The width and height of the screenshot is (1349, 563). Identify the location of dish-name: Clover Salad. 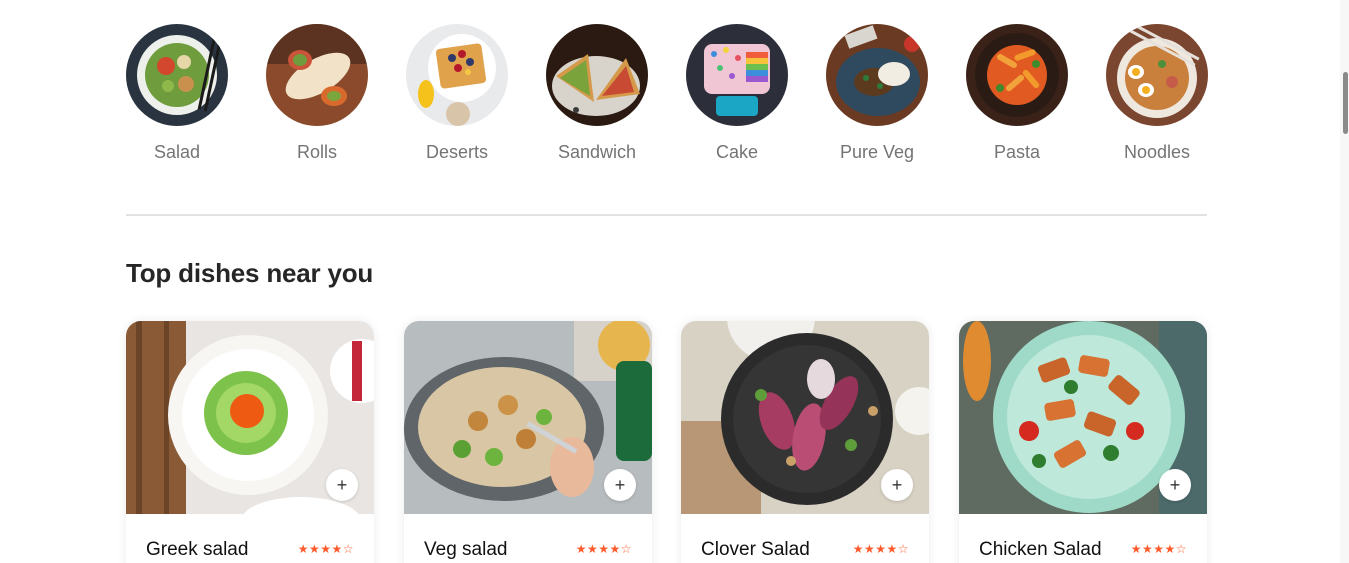
(755, 549).